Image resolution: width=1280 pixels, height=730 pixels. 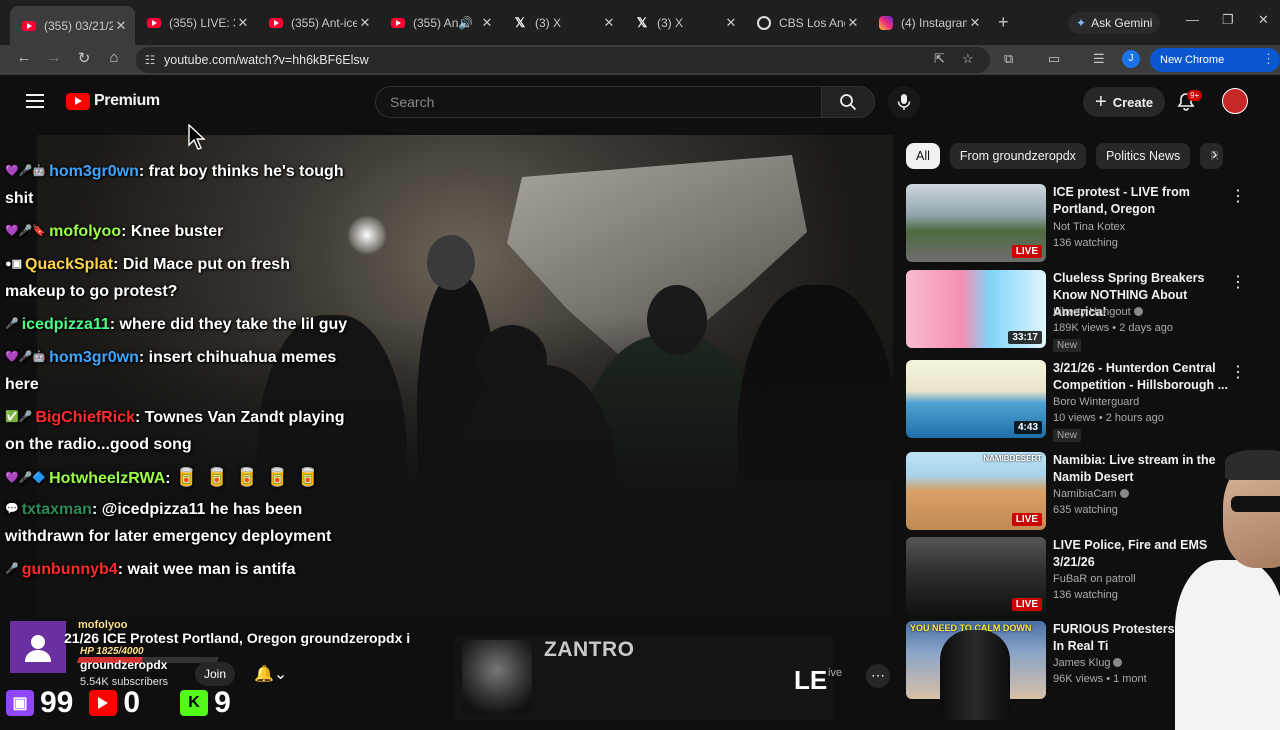 I want to click on new-chrome-available-button: New Chrome available, so click(x=1215, y=69).